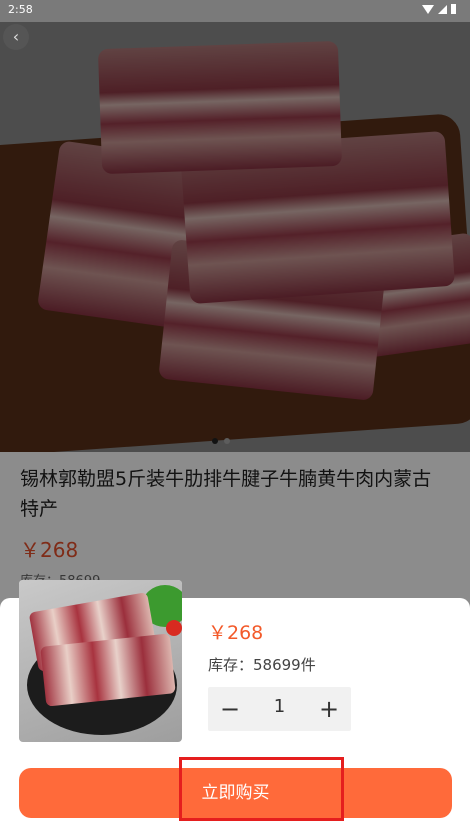 This screenshot has width=470, height=836. I want to click on quantity-value: 1, so click(279, 709).